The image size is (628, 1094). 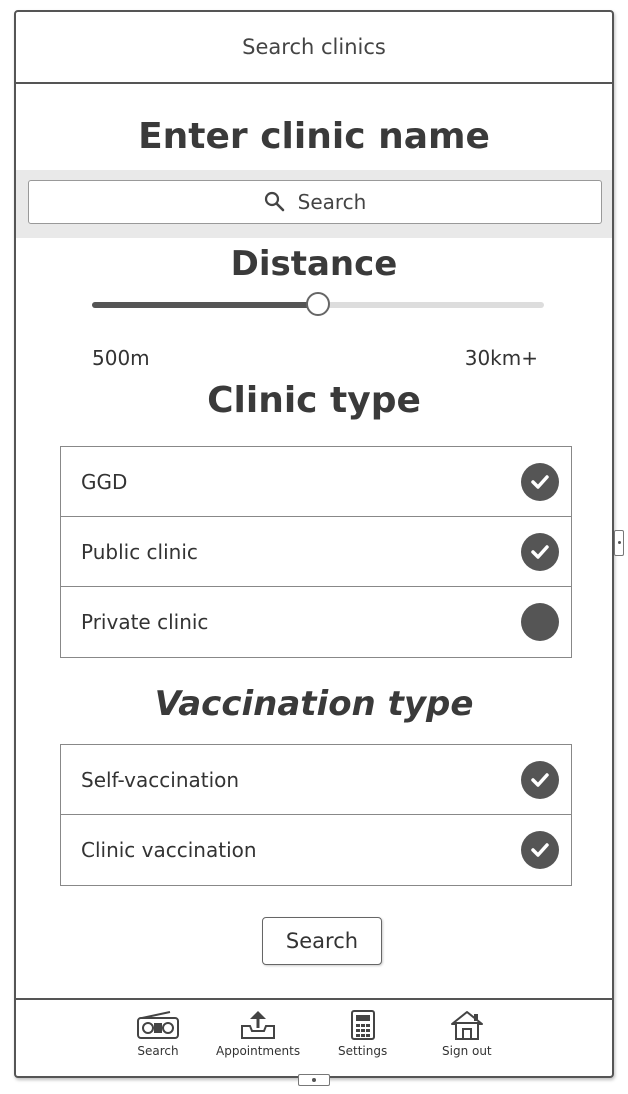 What do you see at coordinates (540, 622) in the screenshot?
I see `checkbox-unchecked-icon` at bounding box center [540, 622].